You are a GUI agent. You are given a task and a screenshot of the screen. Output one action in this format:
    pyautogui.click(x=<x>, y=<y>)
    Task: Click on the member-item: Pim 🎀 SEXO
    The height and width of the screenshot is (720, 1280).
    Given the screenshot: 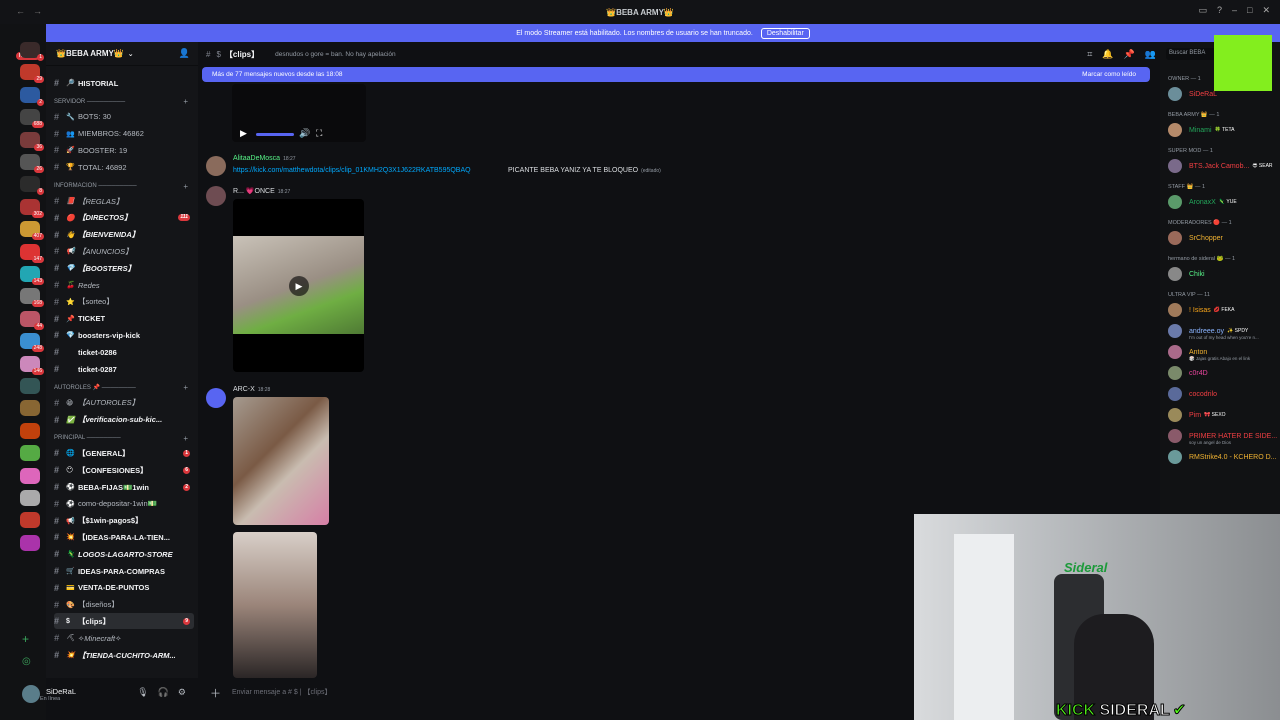 What is the action you would take?
    pyautogui.click(x=1224, y=415)
    